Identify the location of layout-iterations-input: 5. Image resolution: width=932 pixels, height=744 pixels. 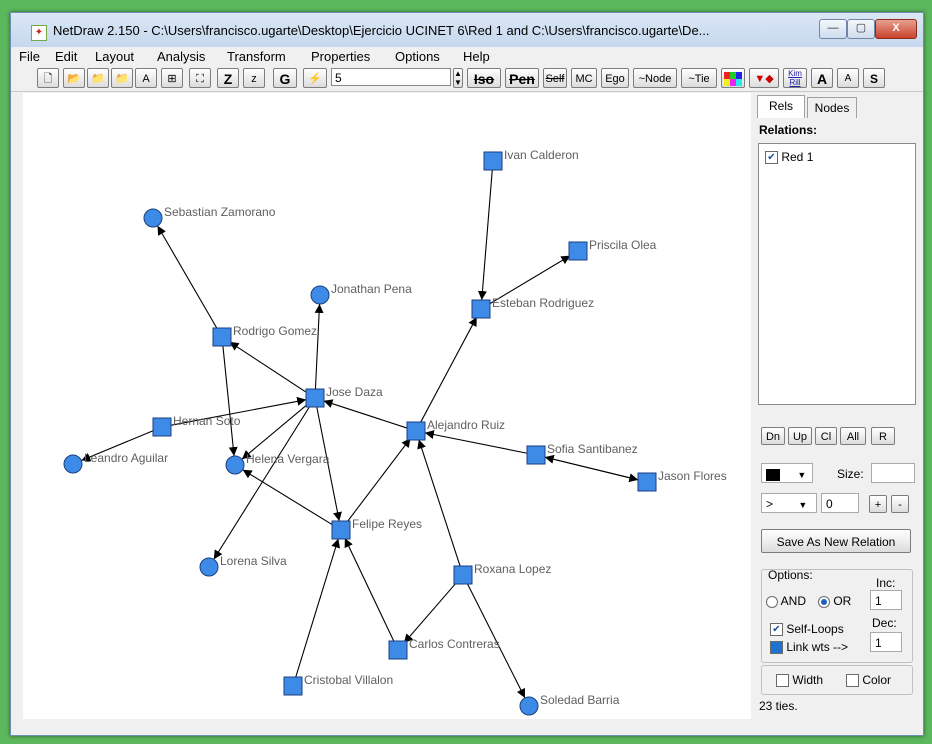
(391, 77).